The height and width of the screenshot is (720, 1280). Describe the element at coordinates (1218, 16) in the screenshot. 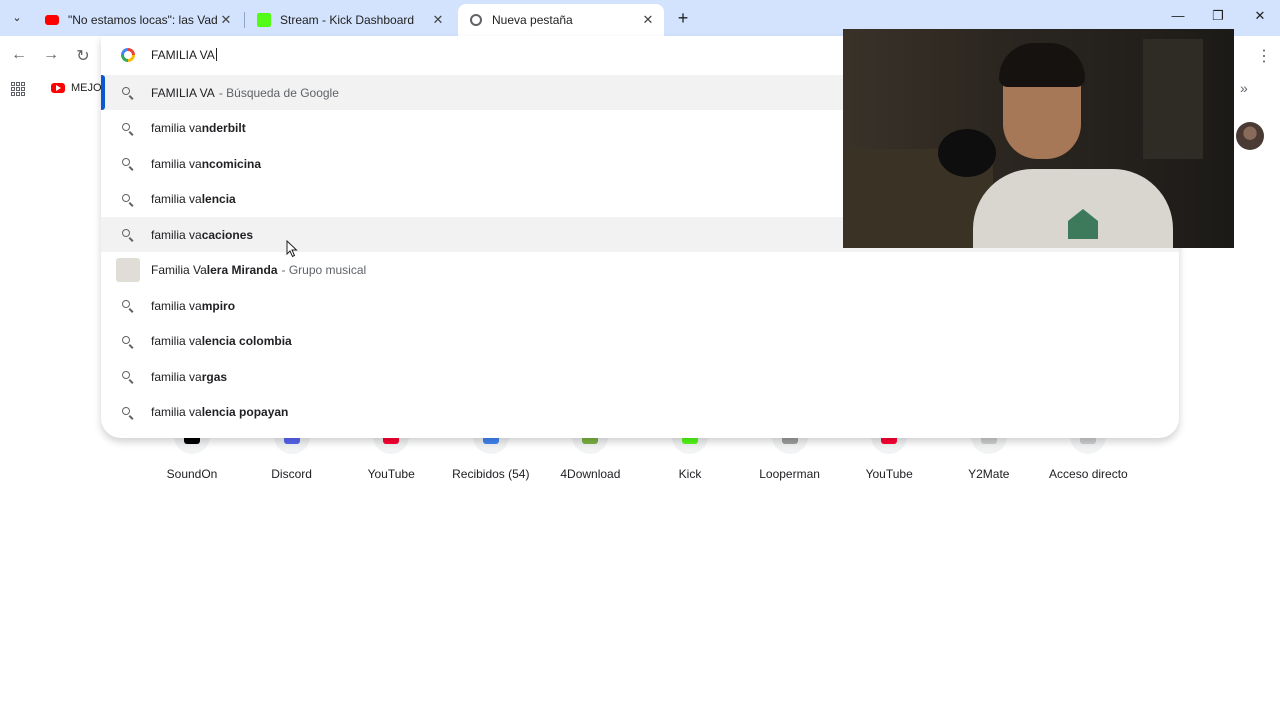

I see `restore-icon: ❐` at that location.